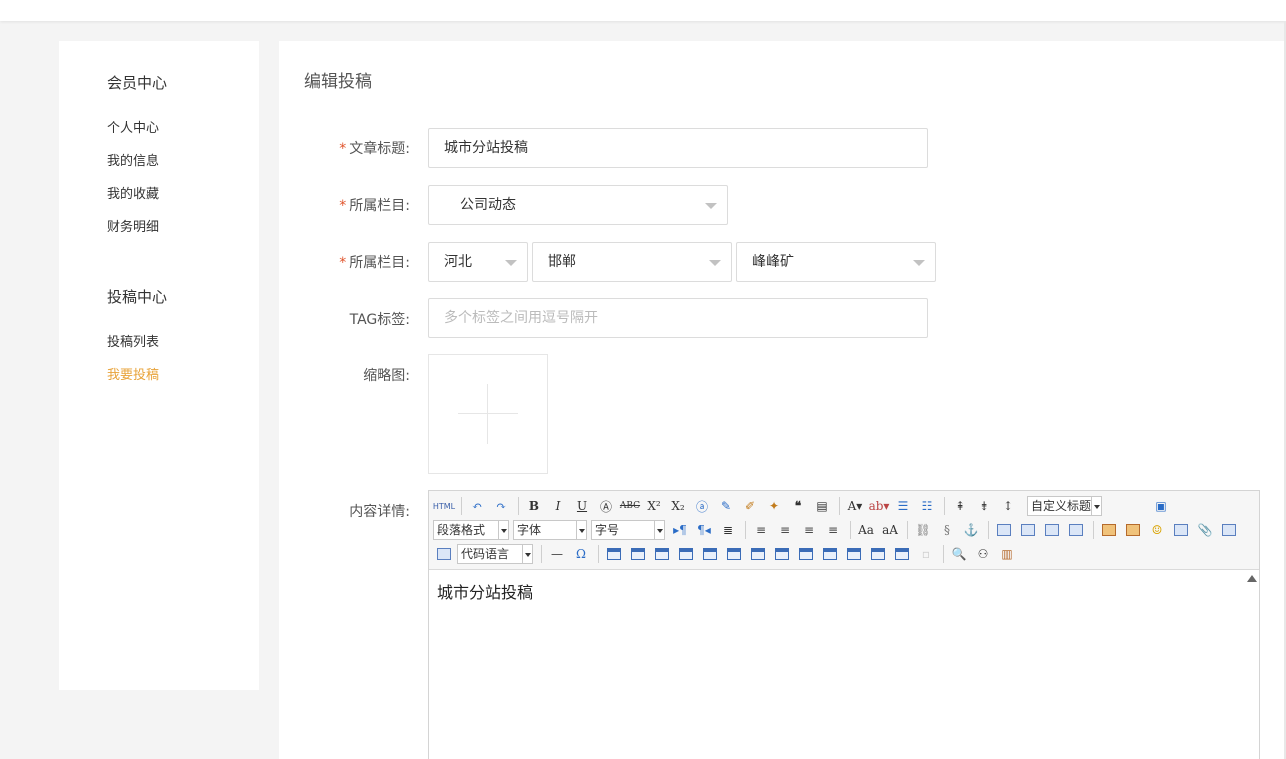 This screenshot has height=759, width=1286. What do you see at coordinates (710, 554) in the screenshot?
I see `delete-row-icon` at bounding box center [710, 554].